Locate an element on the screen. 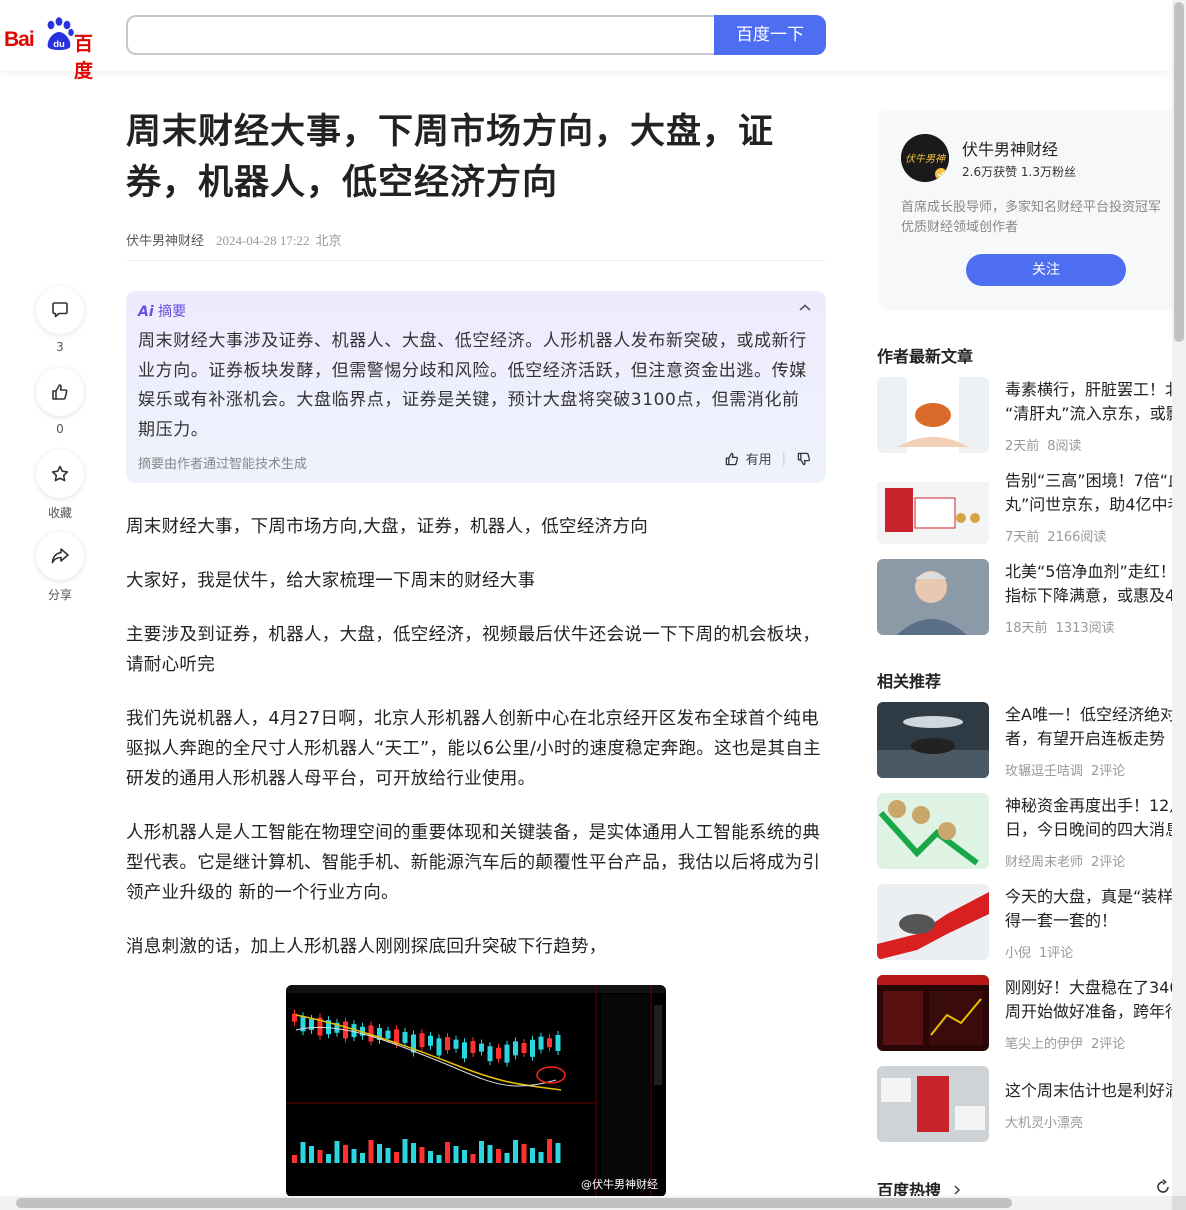  item-title: 日，今日晚间的四大消息 is located at coordinates (1095, 830).